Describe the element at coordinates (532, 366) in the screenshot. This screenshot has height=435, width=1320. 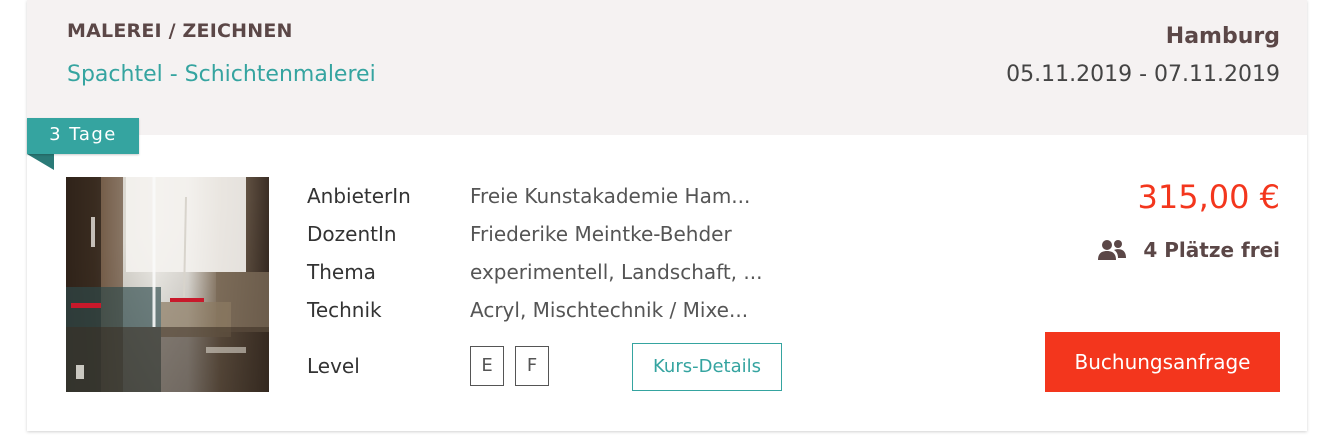
I see `level-badge-f: F` at that location.